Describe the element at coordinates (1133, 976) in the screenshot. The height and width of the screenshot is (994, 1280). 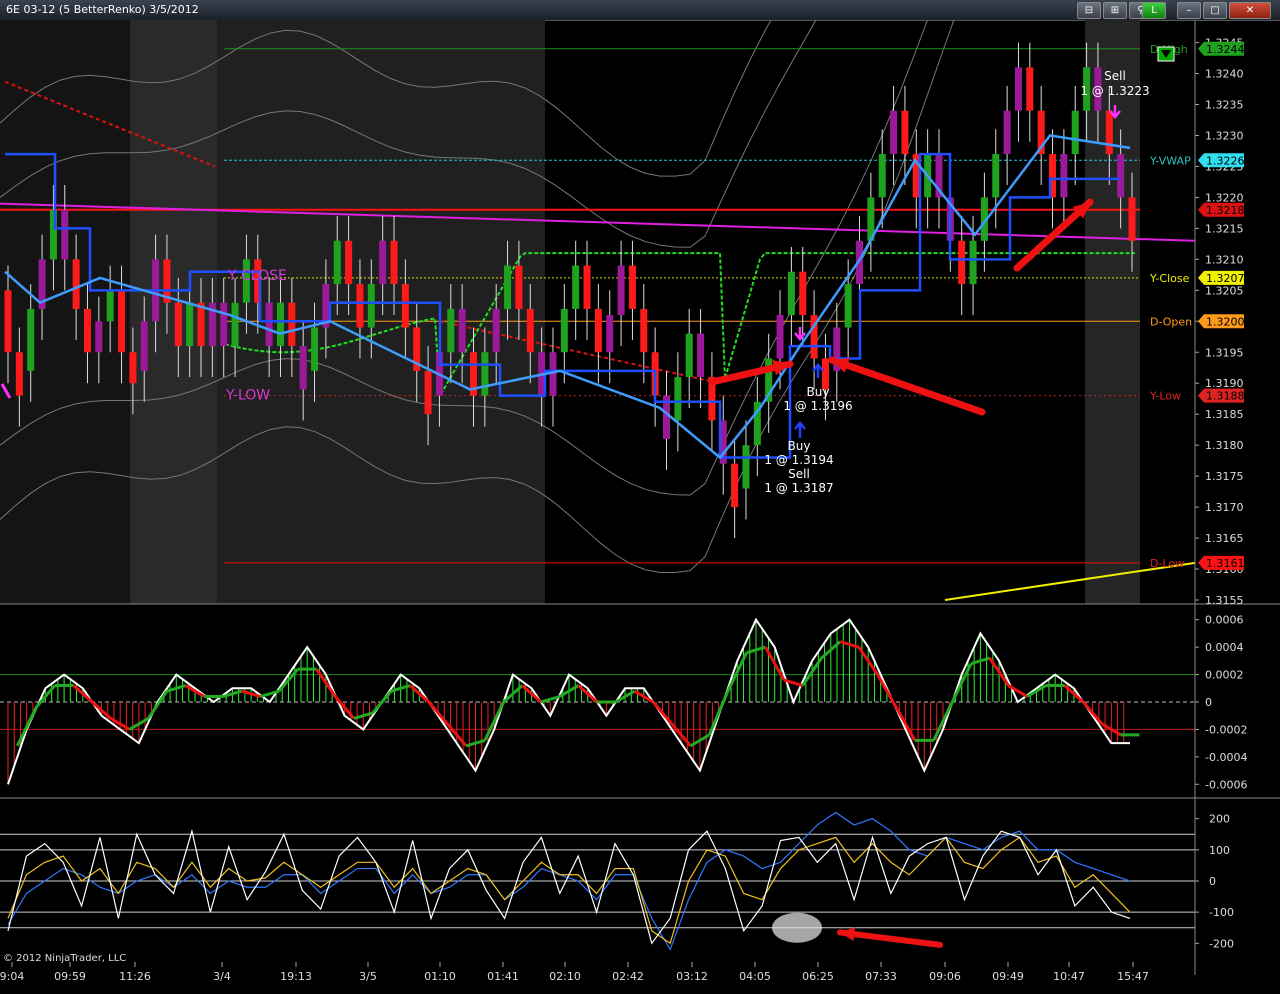
I see `x-tick-label: 15:47` at that location.